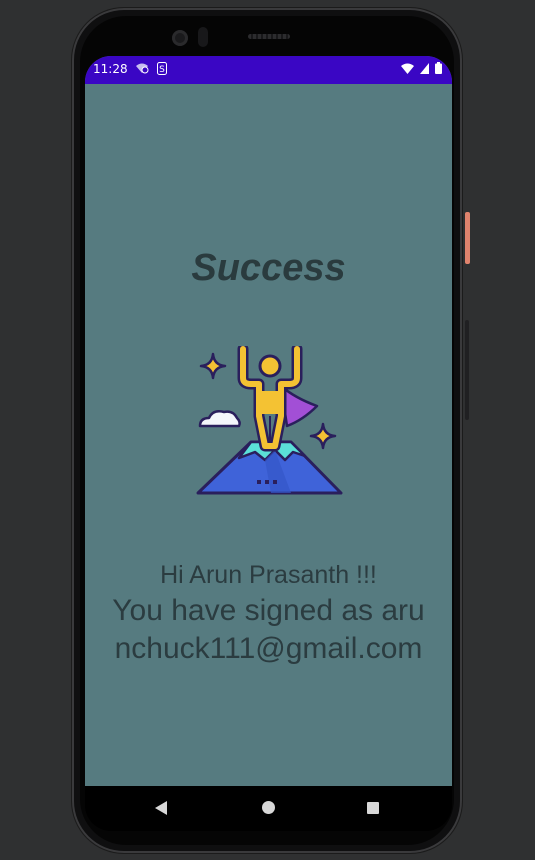 This screenshot has height=860, width=535. I want to click on earpiece-speaker, so click(269, 36).